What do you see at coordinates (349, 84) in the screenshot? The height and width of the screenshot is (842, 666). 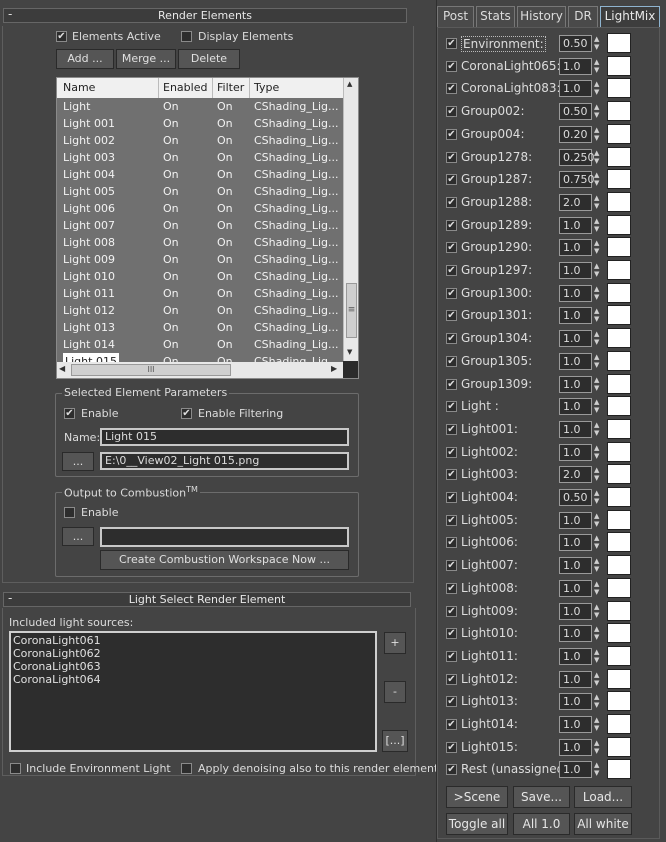 I see `scroll-up-arrow-icon: ▲` at bounding box center [349, 84].